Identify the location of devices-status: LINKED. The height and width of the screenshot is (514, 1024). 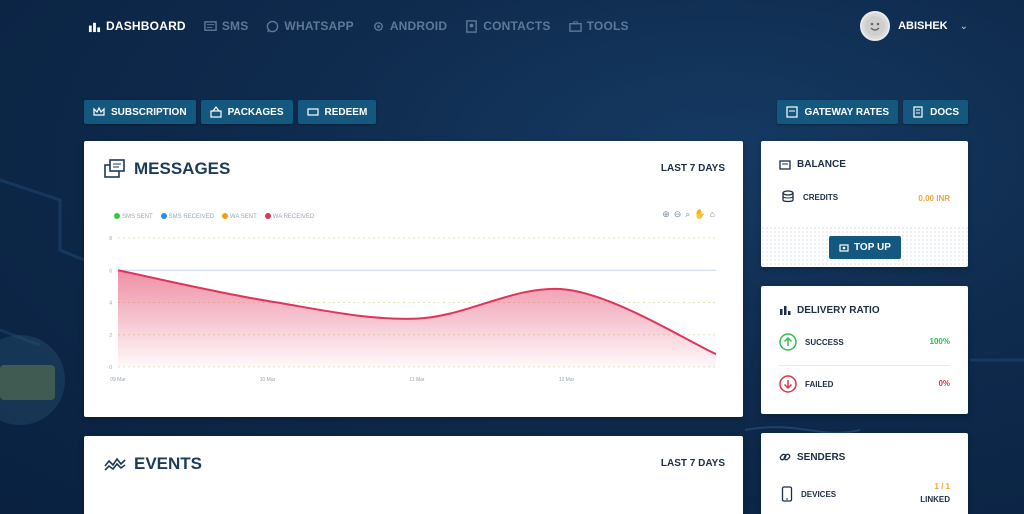
(935, 499).